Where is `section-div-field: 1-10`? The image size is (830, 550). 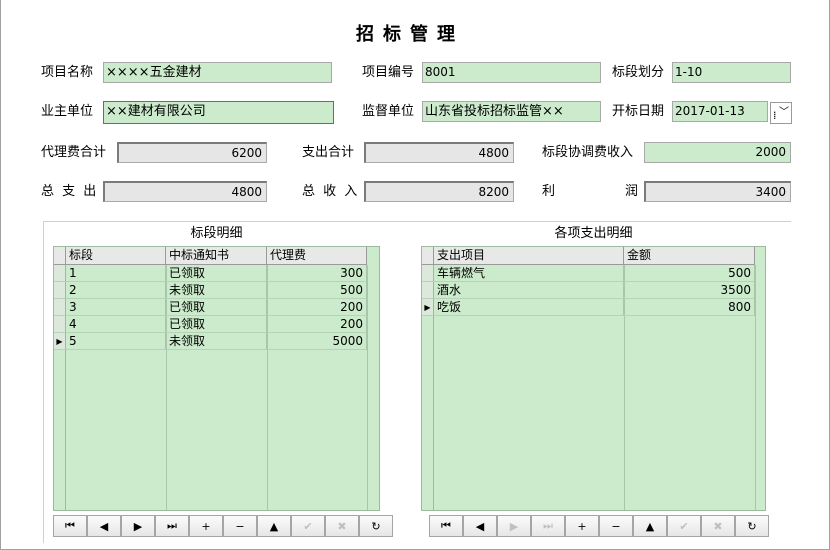 section-div-field: 1-10 is located at coordinates (731, 72).